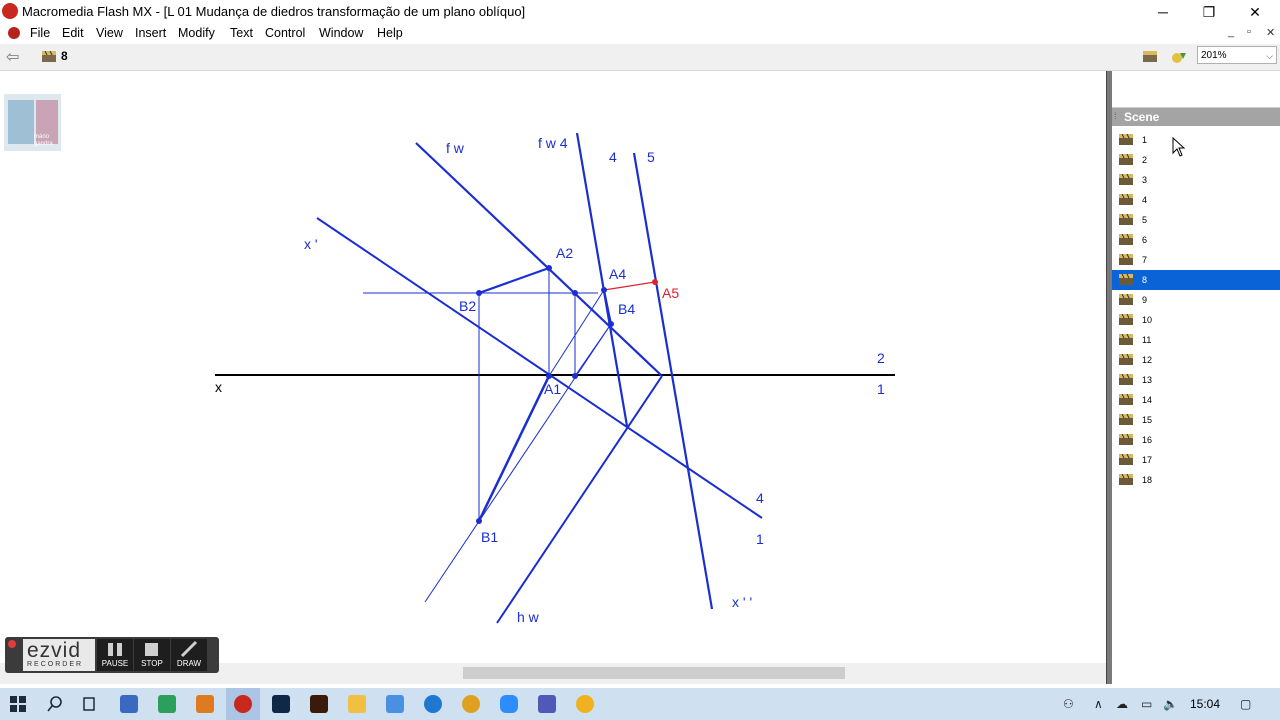 This screenshot has width=1280, height=720. What do you see at coordinates (1115, 116) in the screenshot?
I see `grip-icon: ⁞` at bounding box center [1115, 116].